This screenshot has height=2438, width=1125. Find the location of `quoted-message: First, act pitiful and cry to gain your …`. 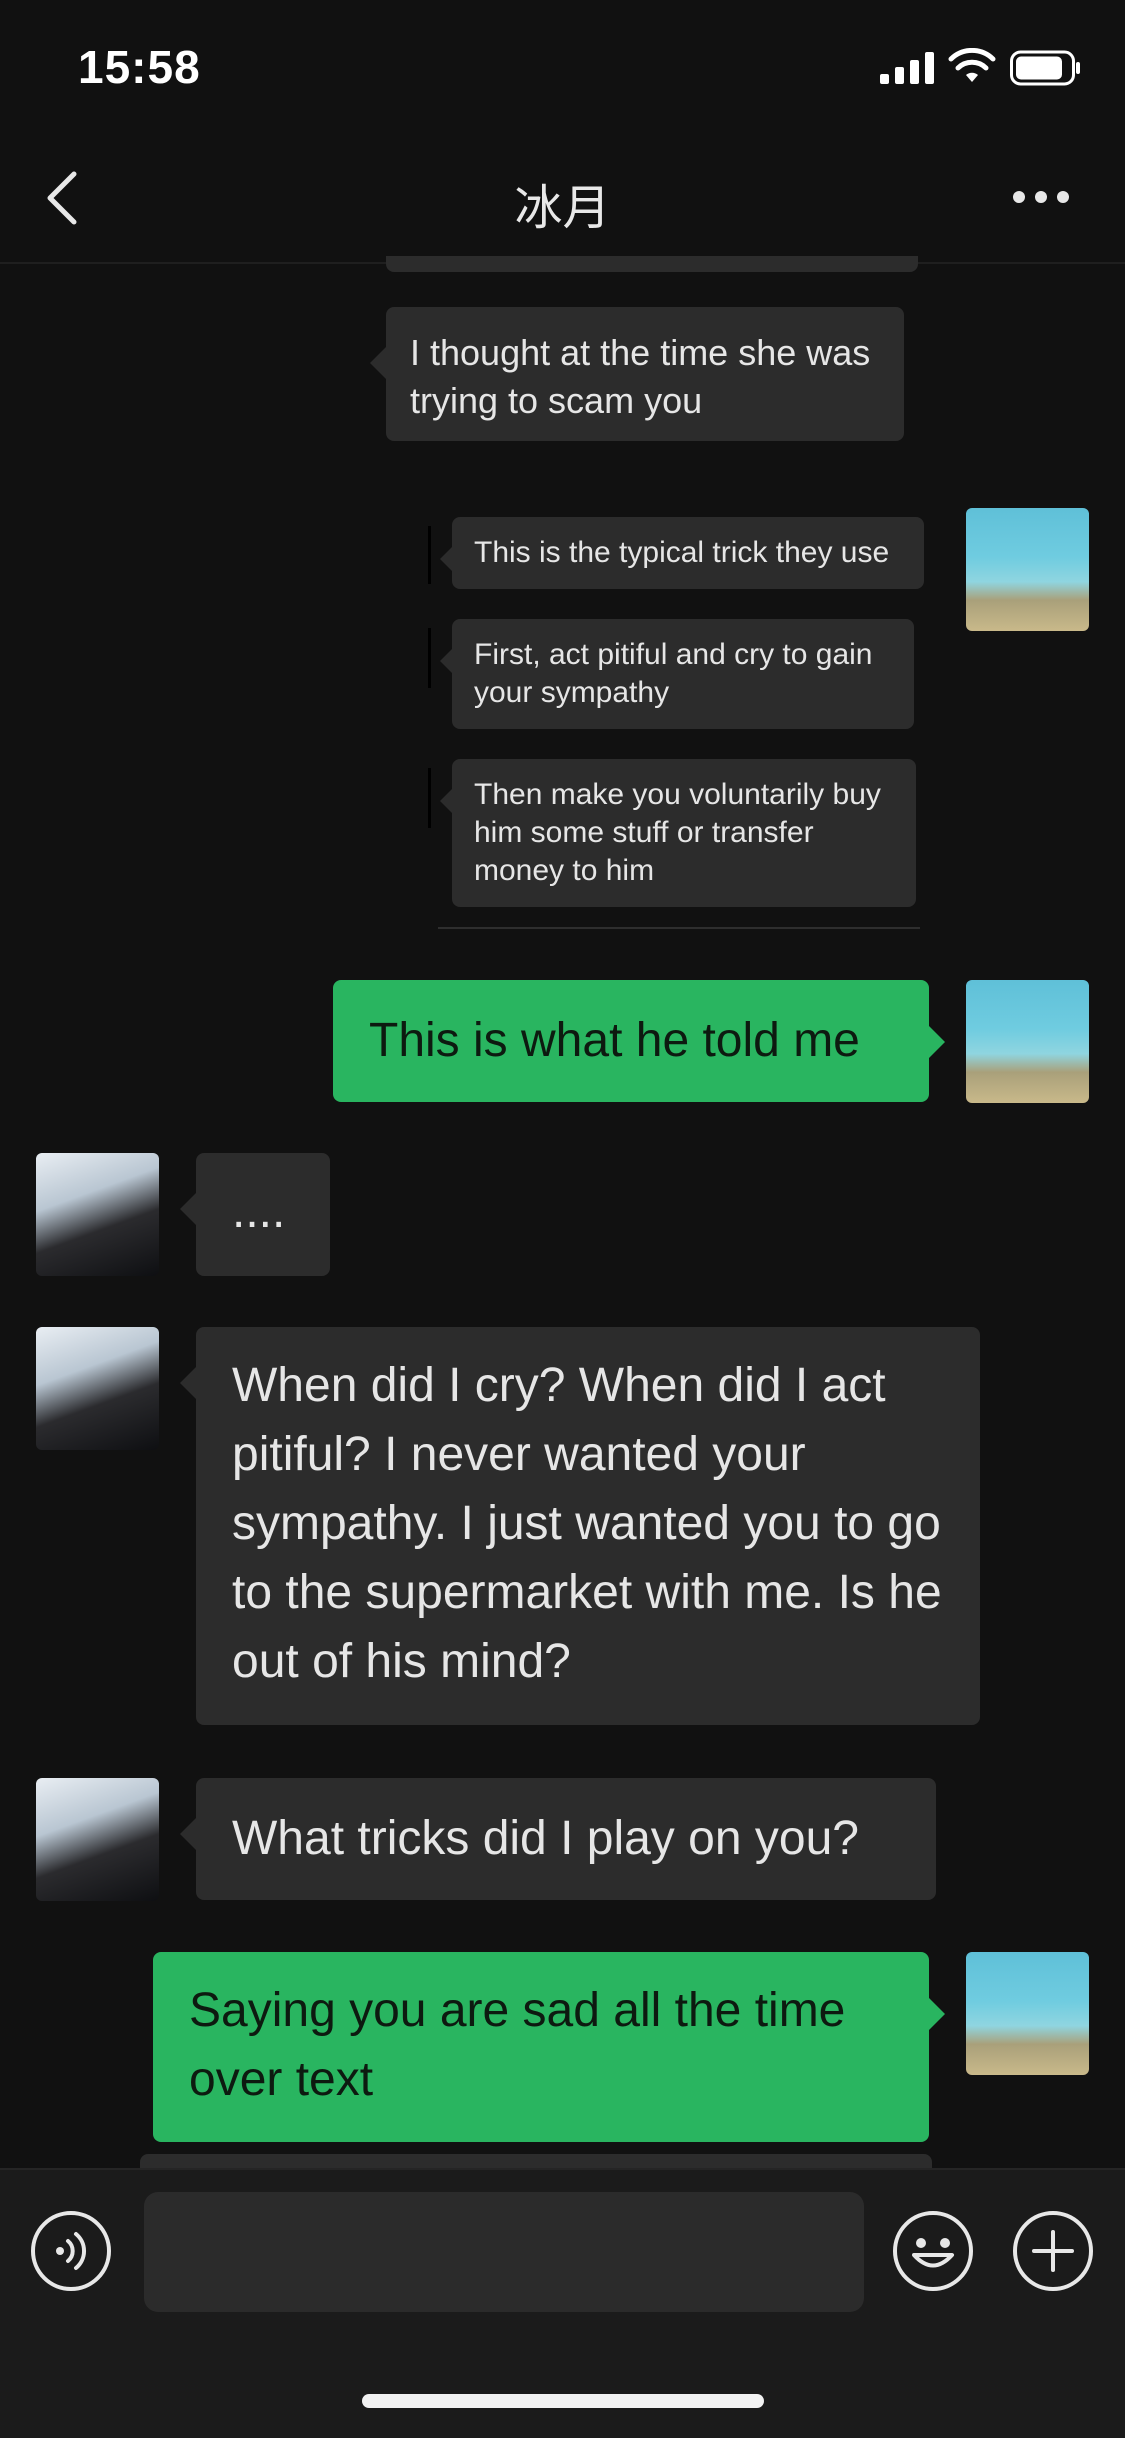

quoted-message: First, act pitiful and cry to gain your … is located at coordinates (677, 674).